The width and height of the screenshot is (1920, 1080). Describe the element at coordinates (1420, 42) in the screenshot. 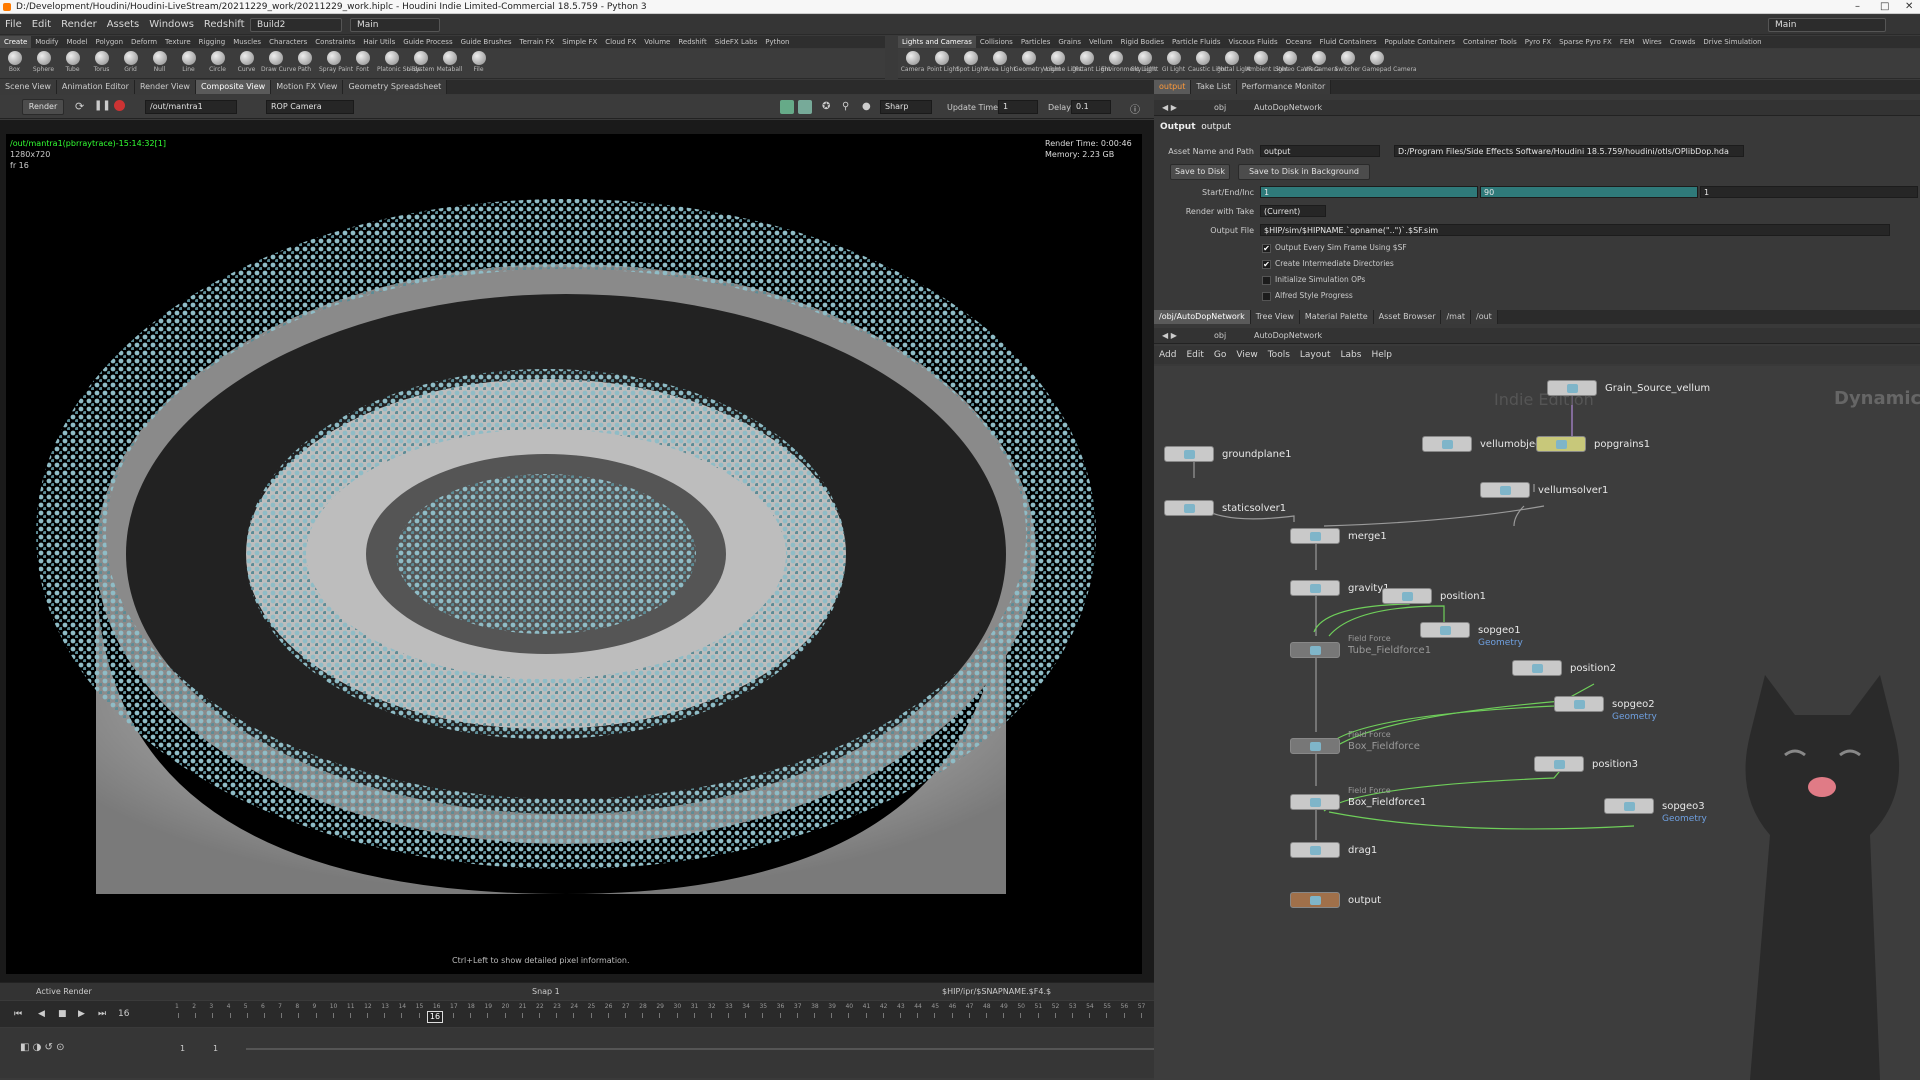

I see `shelf-tab: Populate Containers` at that location.